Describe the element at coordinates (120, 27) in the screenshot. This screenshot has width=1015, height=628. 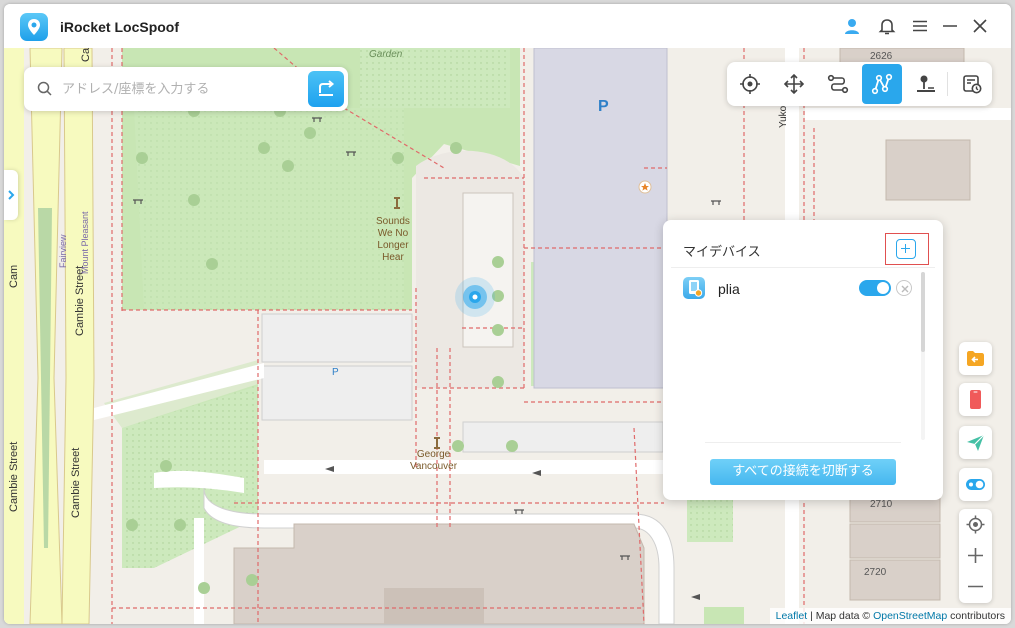
I see `app-title: iRocket LocSpoof` at that location.